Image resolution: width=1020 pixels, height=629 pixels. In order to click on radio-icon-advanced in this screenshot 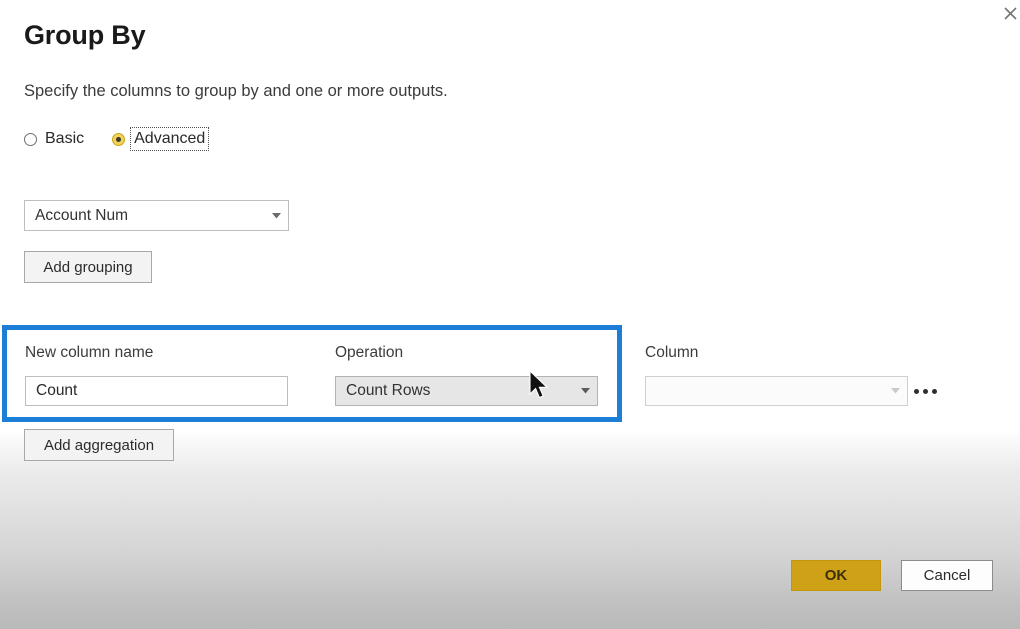, I will do `click(119, 139)`.